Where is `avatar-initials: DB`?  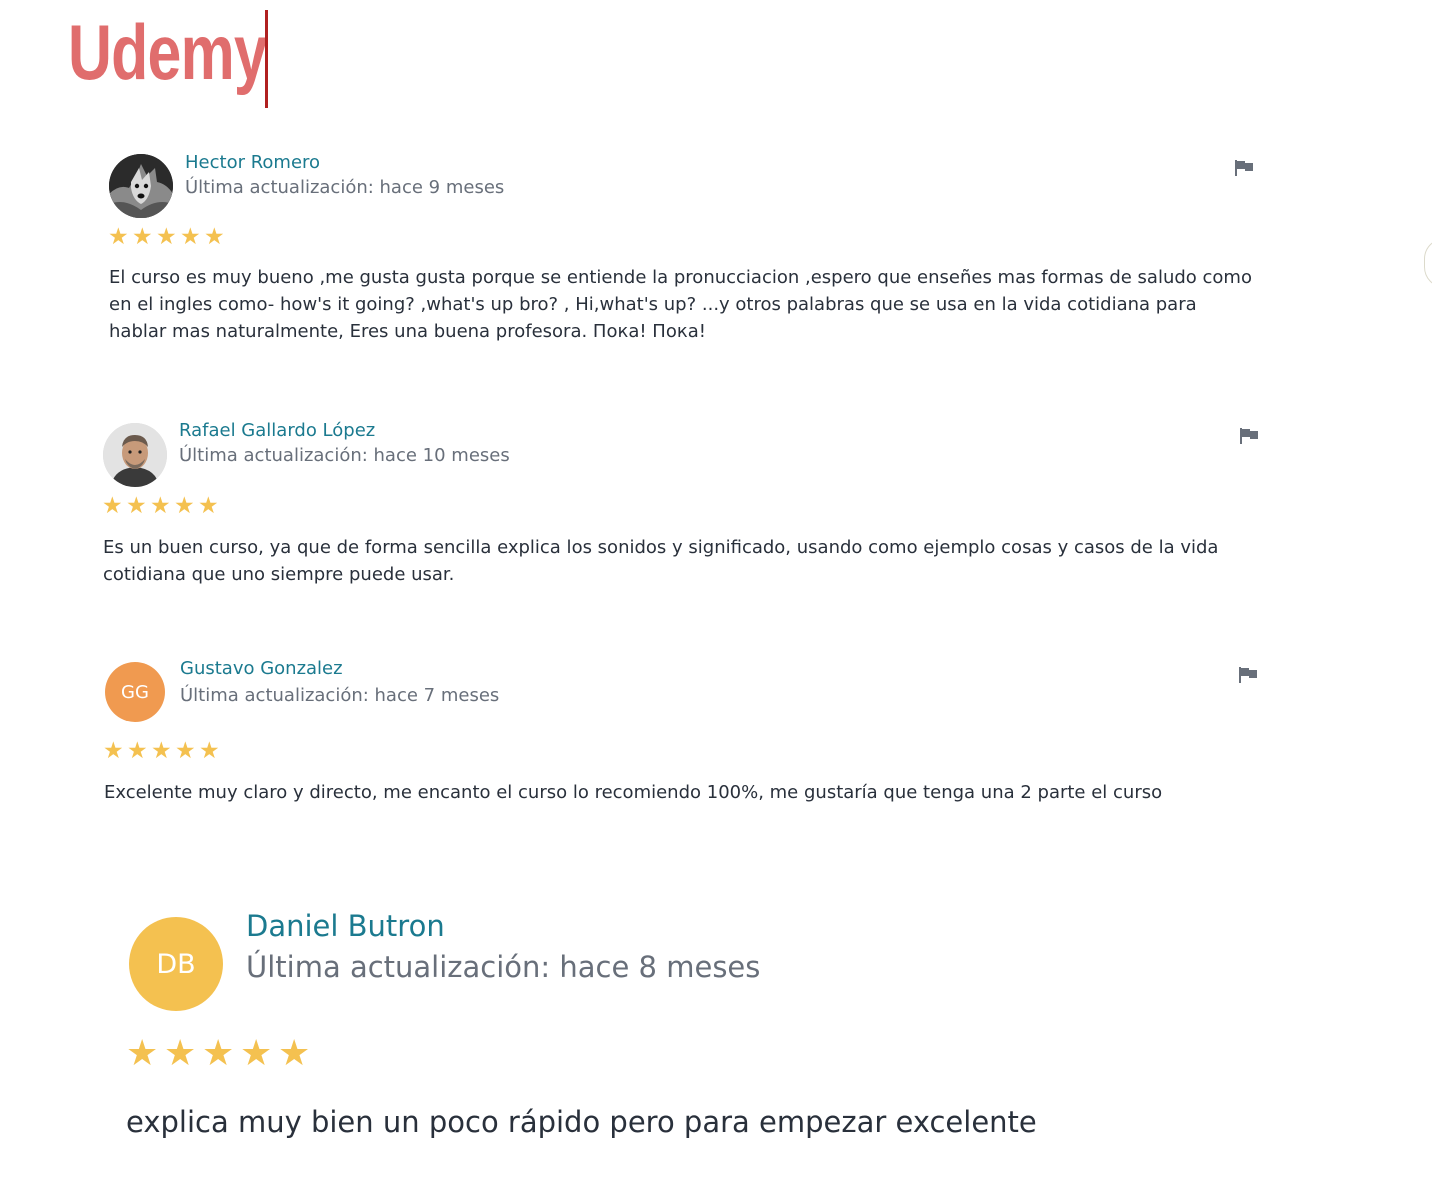
avatar-initials: DB is located at coordinates (176, 964).